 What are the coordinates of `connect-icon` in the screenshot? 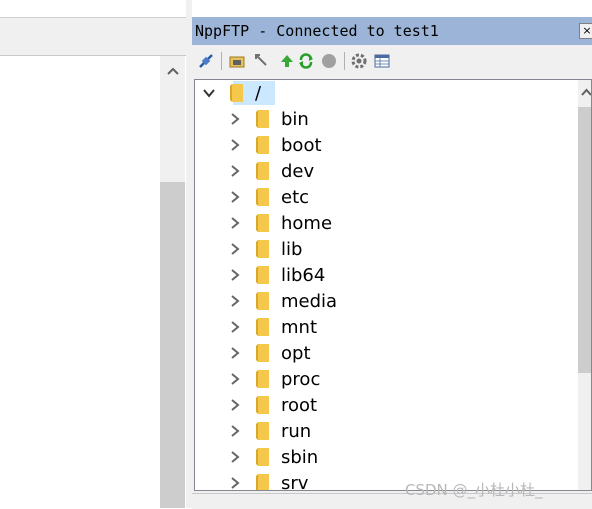 It's located at (206, 61).